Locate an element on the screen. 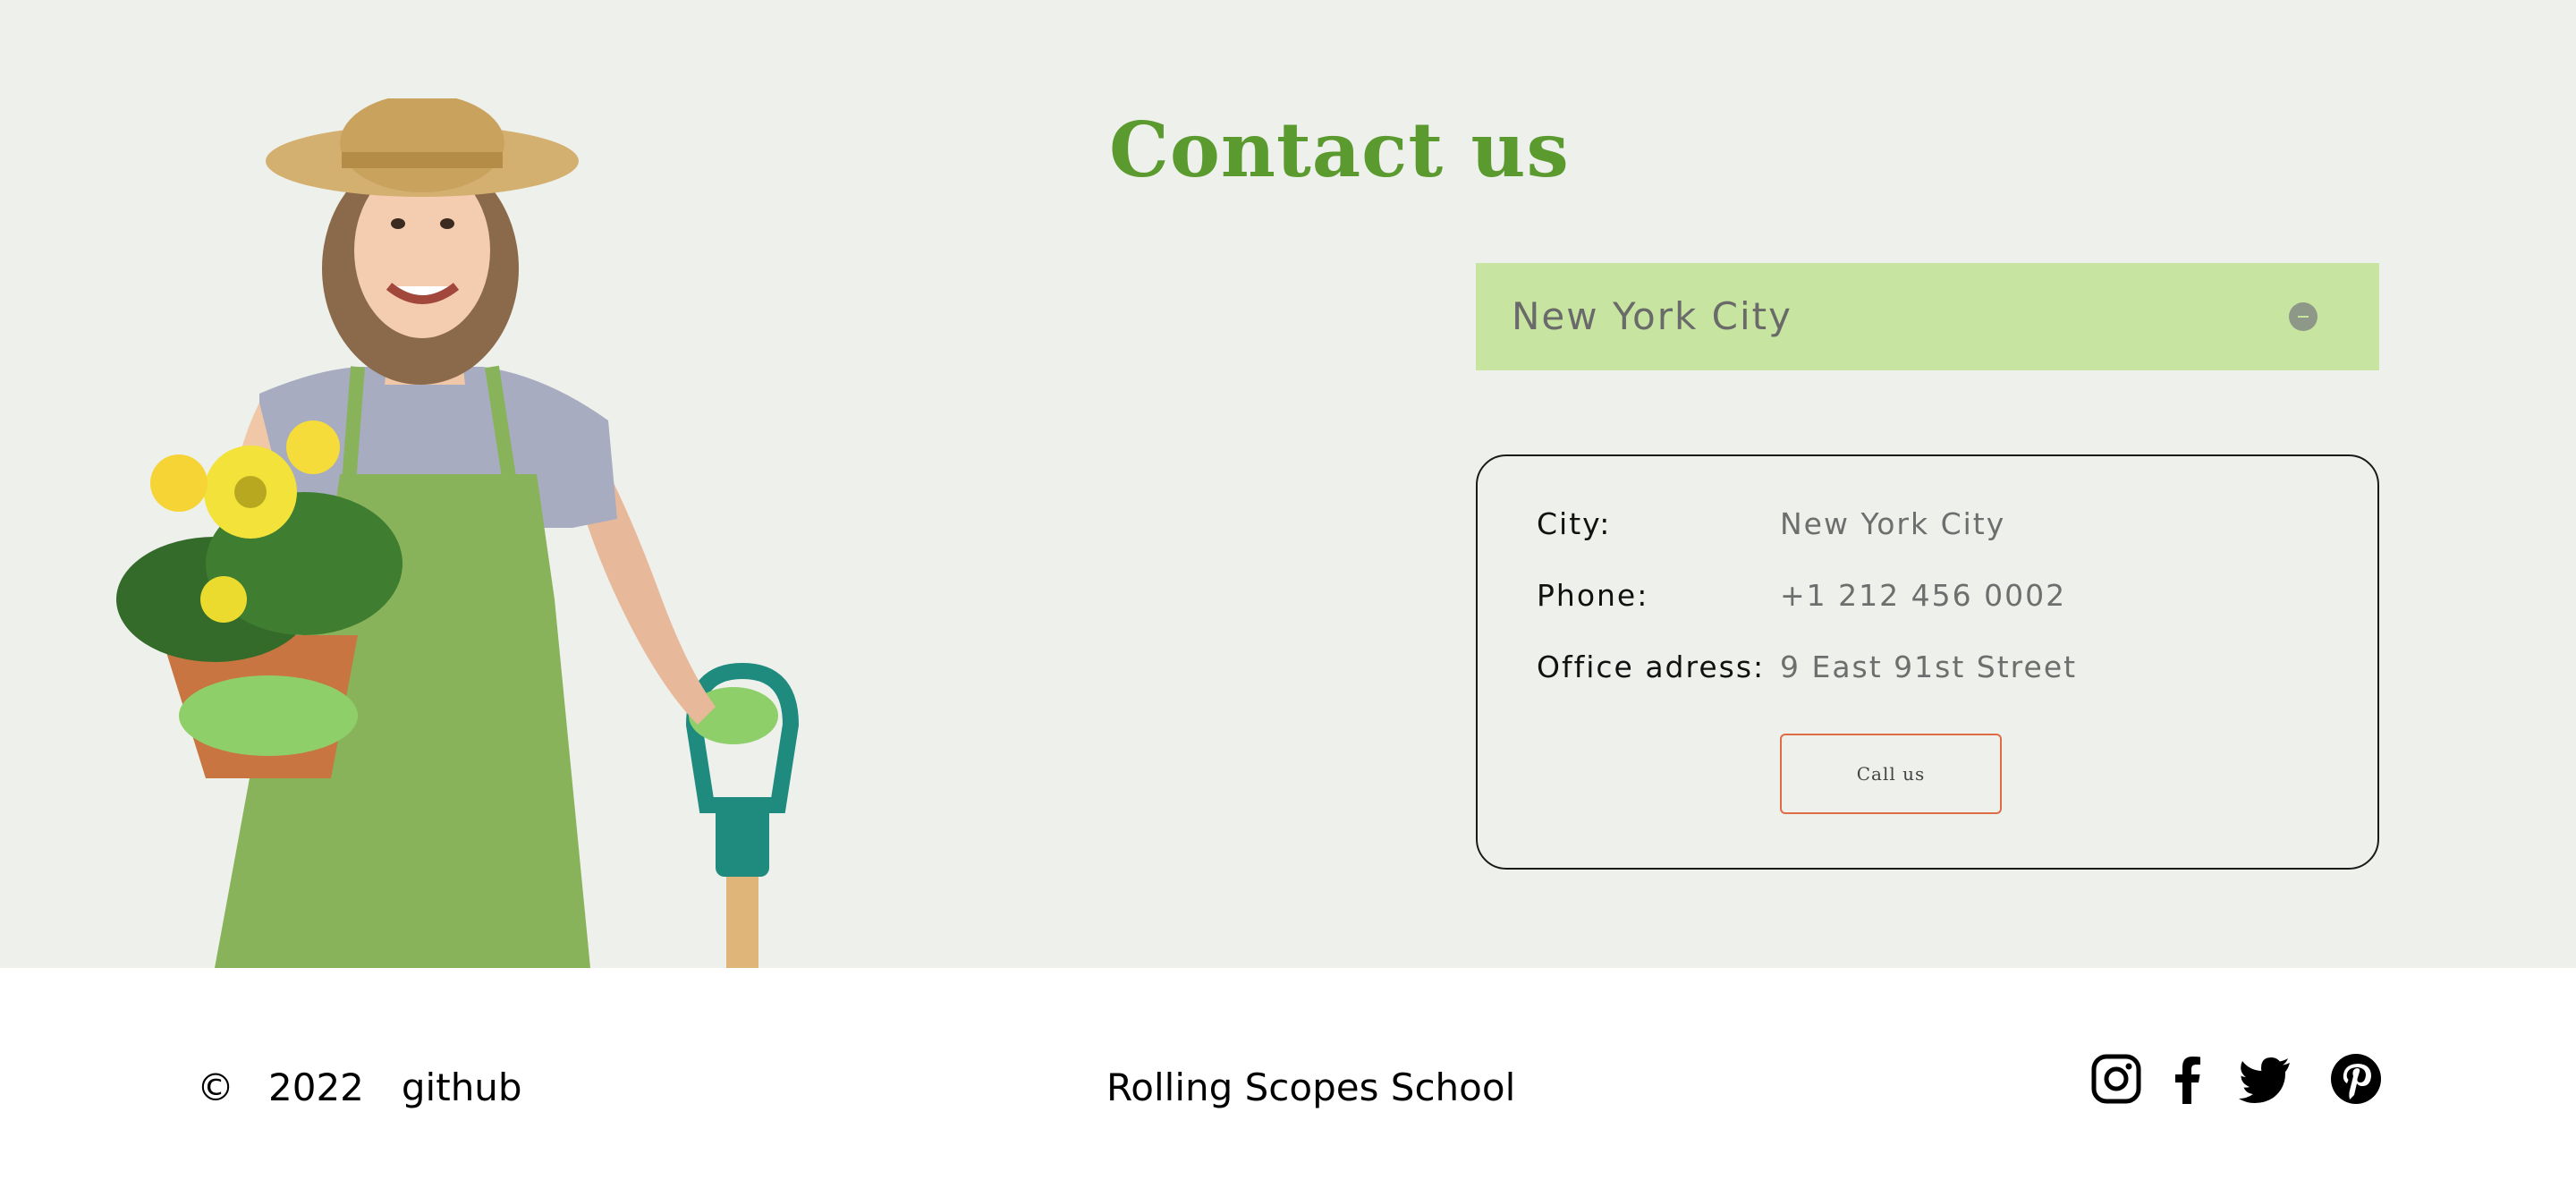 The image size is (2576, 1197). address-value: 9 East 91st Street is located at coordinates (1929, 667).